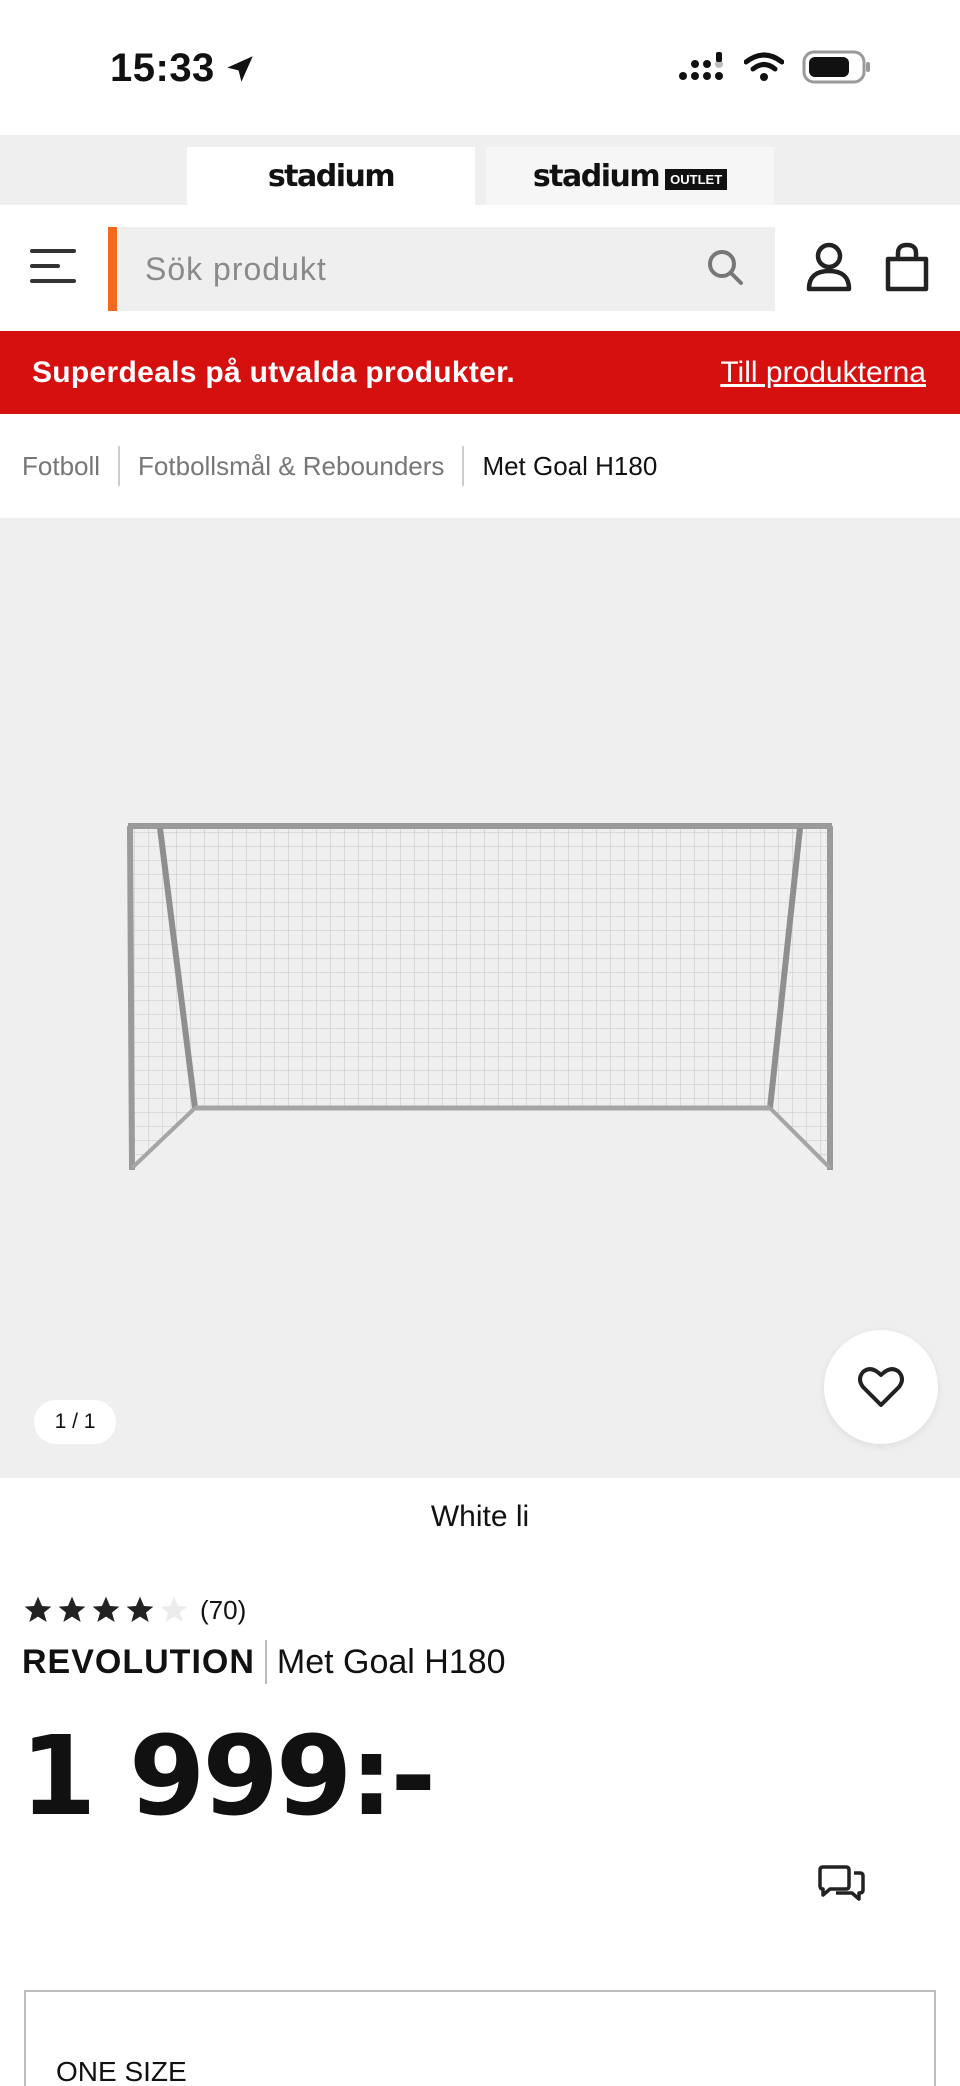 The height and width of the screenshot is (2086, 960). What do you see at coordinates (596, 176) in the screenshot?
I see `stadium-outlet-logo: stadium` at bounding box center [596, 176].